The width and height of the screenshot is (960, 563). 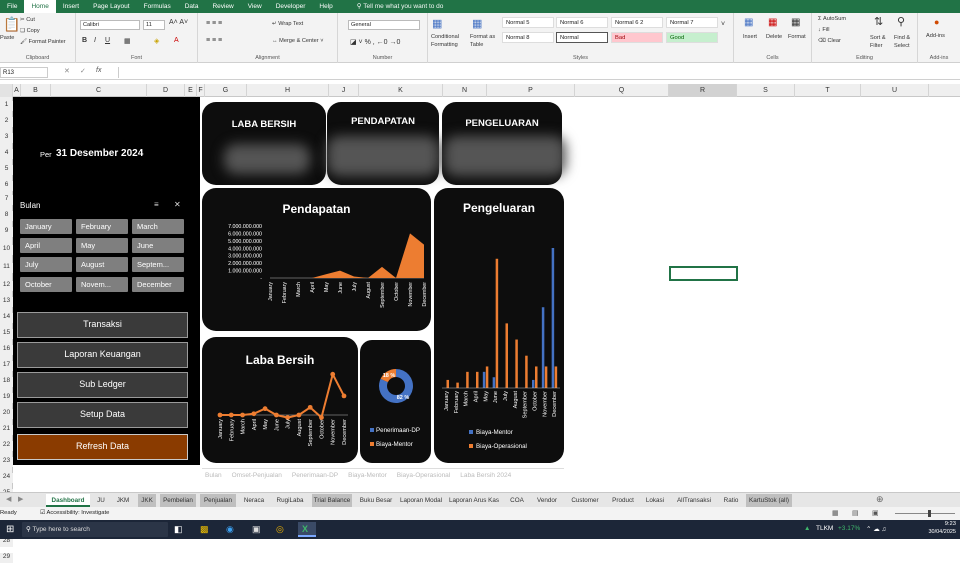 What do you see at coordinates (6, 286) in the screenshot?
I see `row-12: 12` at bounding box center [6, 286].